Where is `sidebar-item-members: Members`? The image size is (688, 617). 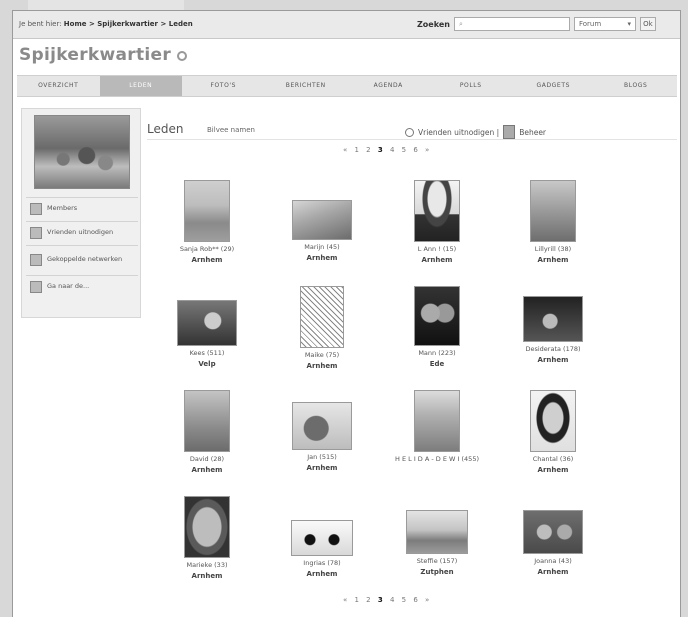 sidebar-item-members: Members is located at coordinates (82, 208).